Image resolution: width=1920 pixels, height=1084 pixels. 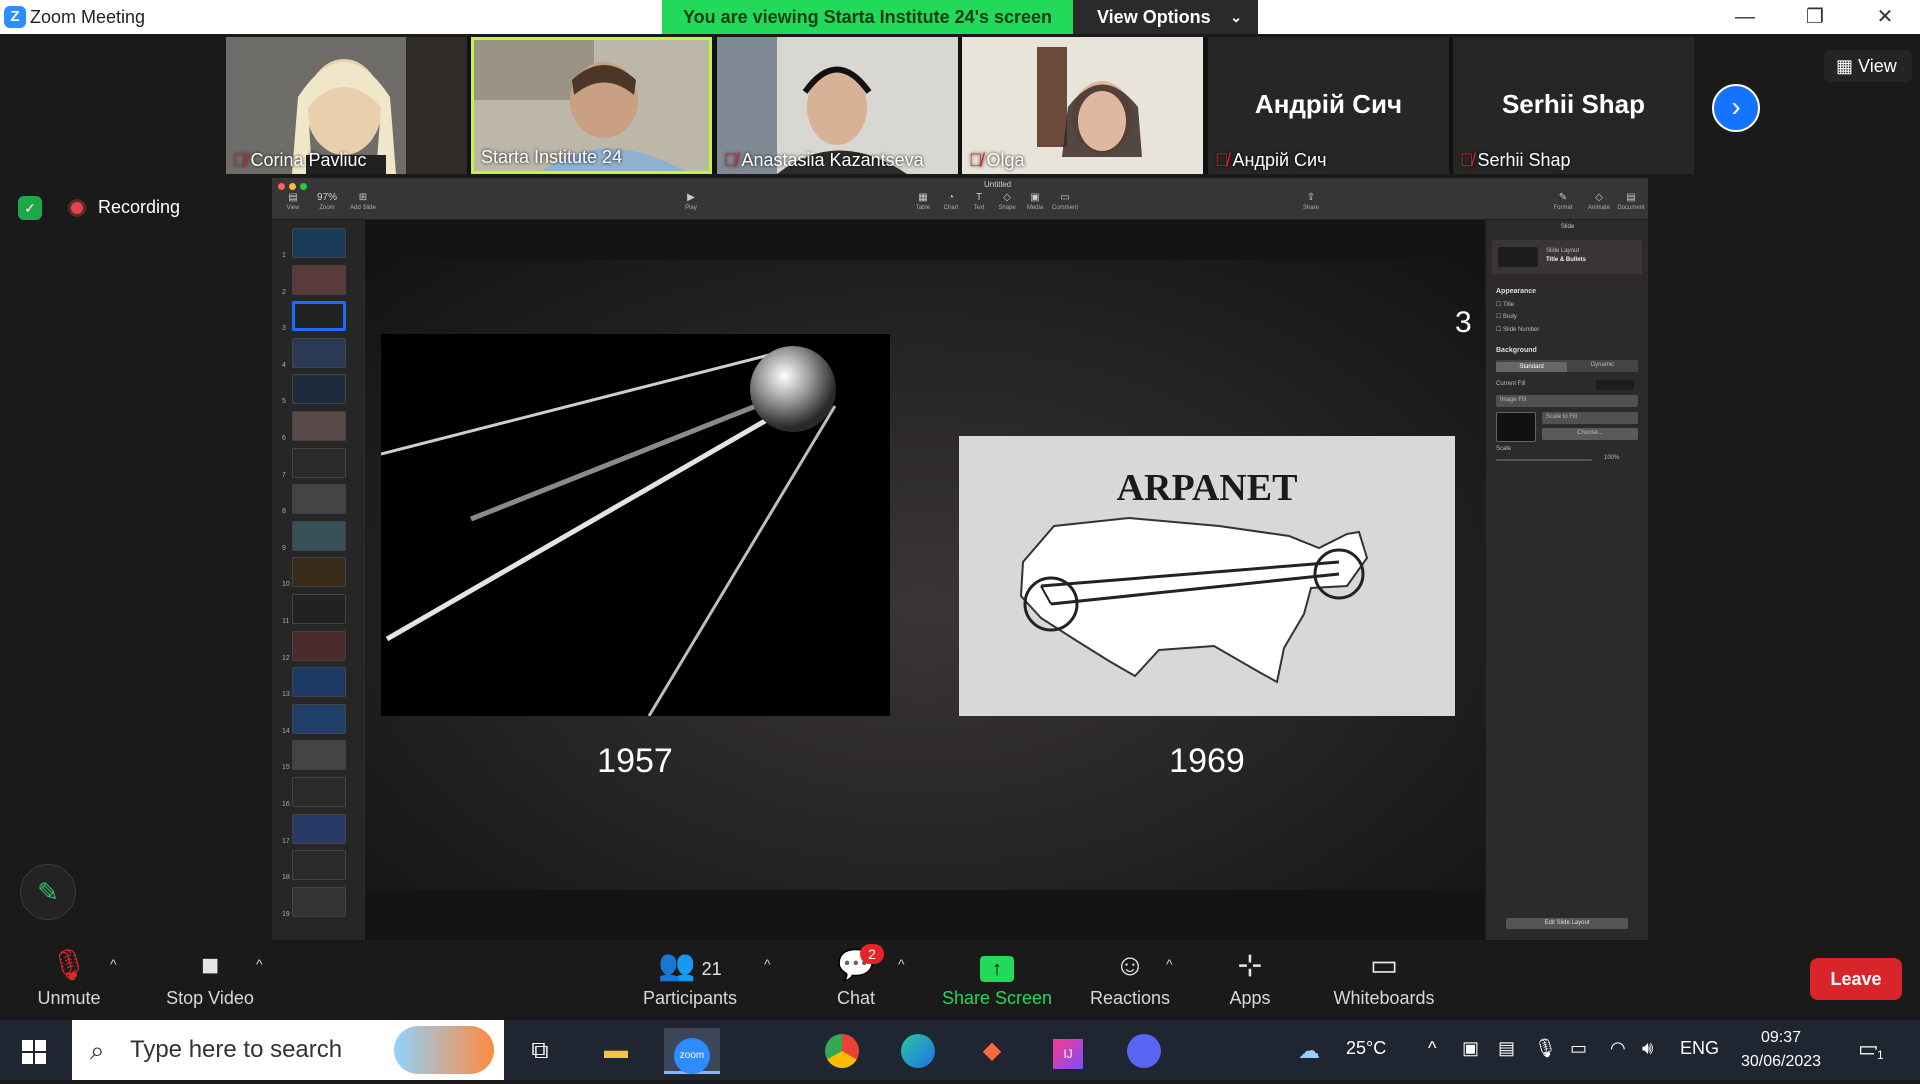 What do you see at coordinates (1573, 105) in the screenshot?
I see `participant-tile: Serhii Shap 🎙̸ Serhii Shap` at bounding box center [1573, 105].